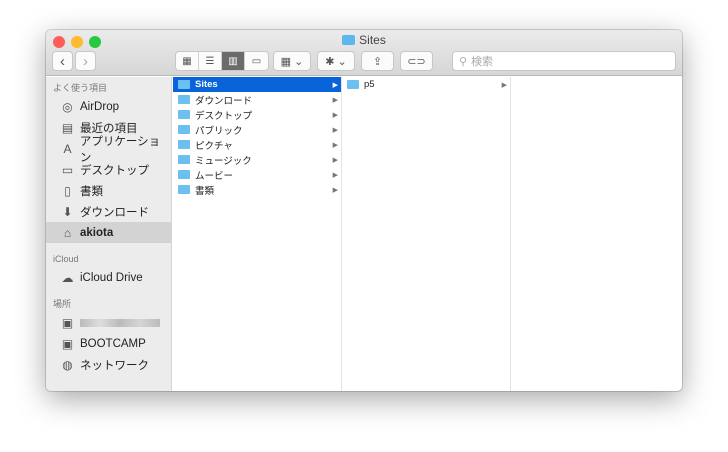 The width and height of the screenshot is (728, 452). Describe the element at coordinates (67, 106) in the screenshot. I see `airdrop-icon: ◎` at that location.